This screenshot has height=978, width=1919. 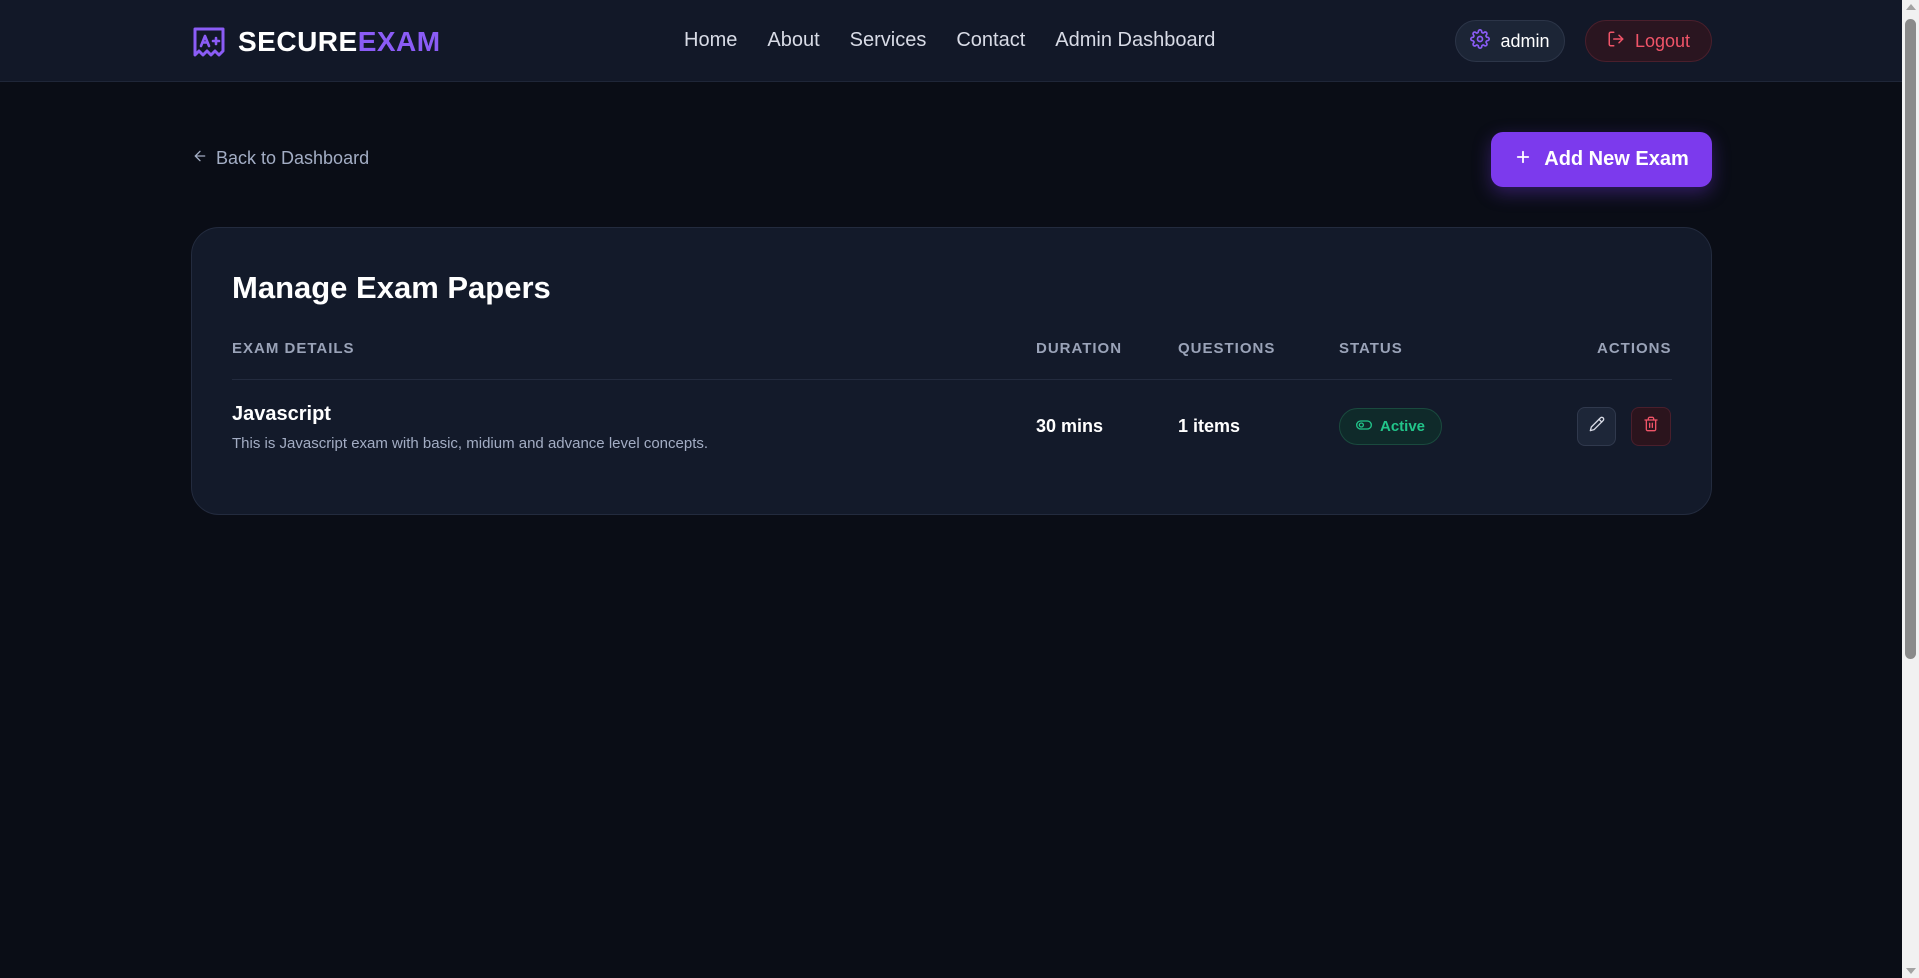 I want to click on exam-paper-icon, so click(x=209, y=42).